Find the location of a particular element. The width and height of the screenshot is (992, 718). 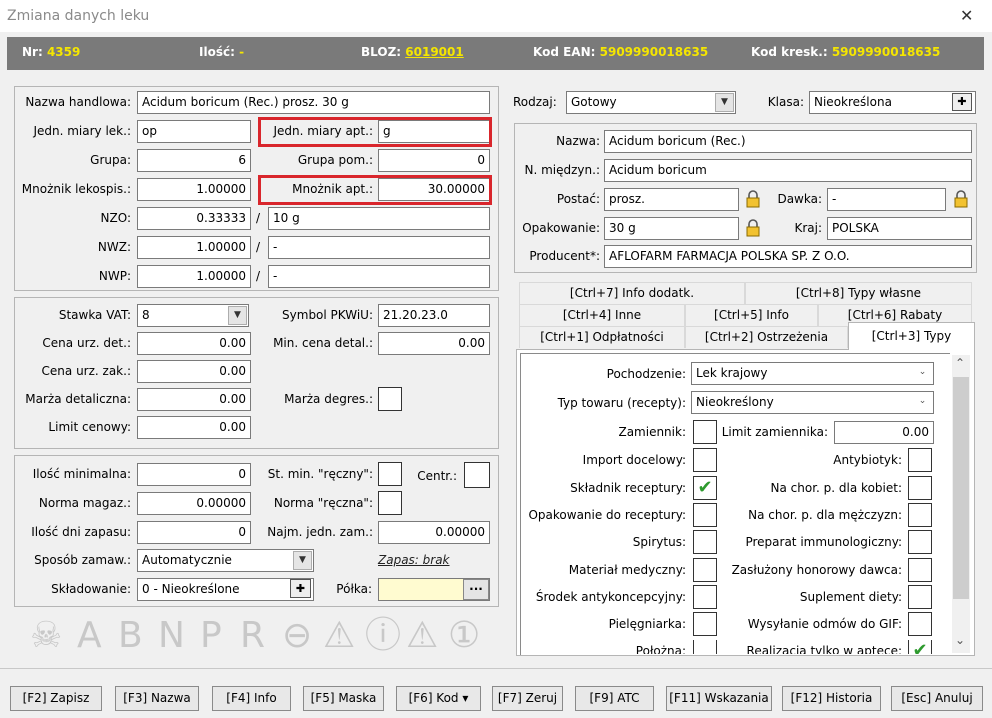

scrollbar: ⌃ ⌄ is located at coordinates (961, 504).